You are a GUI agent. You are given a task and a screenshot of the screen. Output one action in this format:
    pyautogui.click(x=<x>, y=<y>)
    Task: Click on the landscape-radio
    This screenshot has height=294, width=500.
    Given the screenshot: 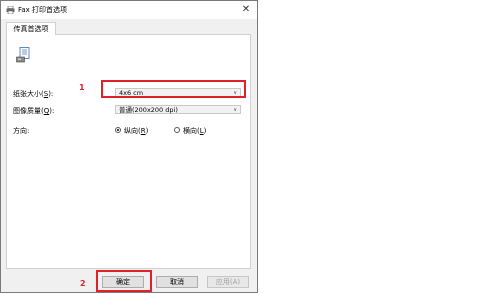 What is the action you would take?
    pyautogui.click(x=177, y=130)
    